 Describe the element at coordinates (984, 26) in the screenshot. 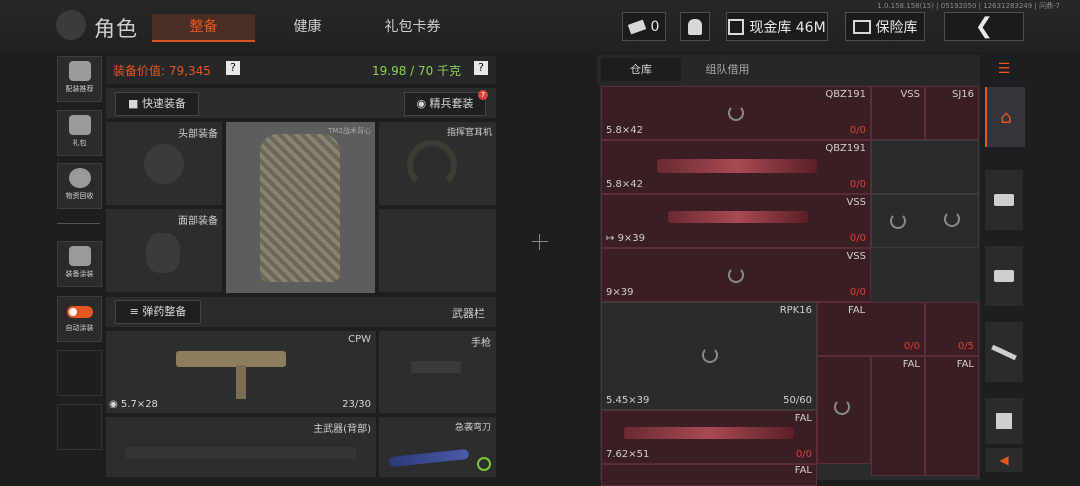

I see `back-button: ❮` at that location.